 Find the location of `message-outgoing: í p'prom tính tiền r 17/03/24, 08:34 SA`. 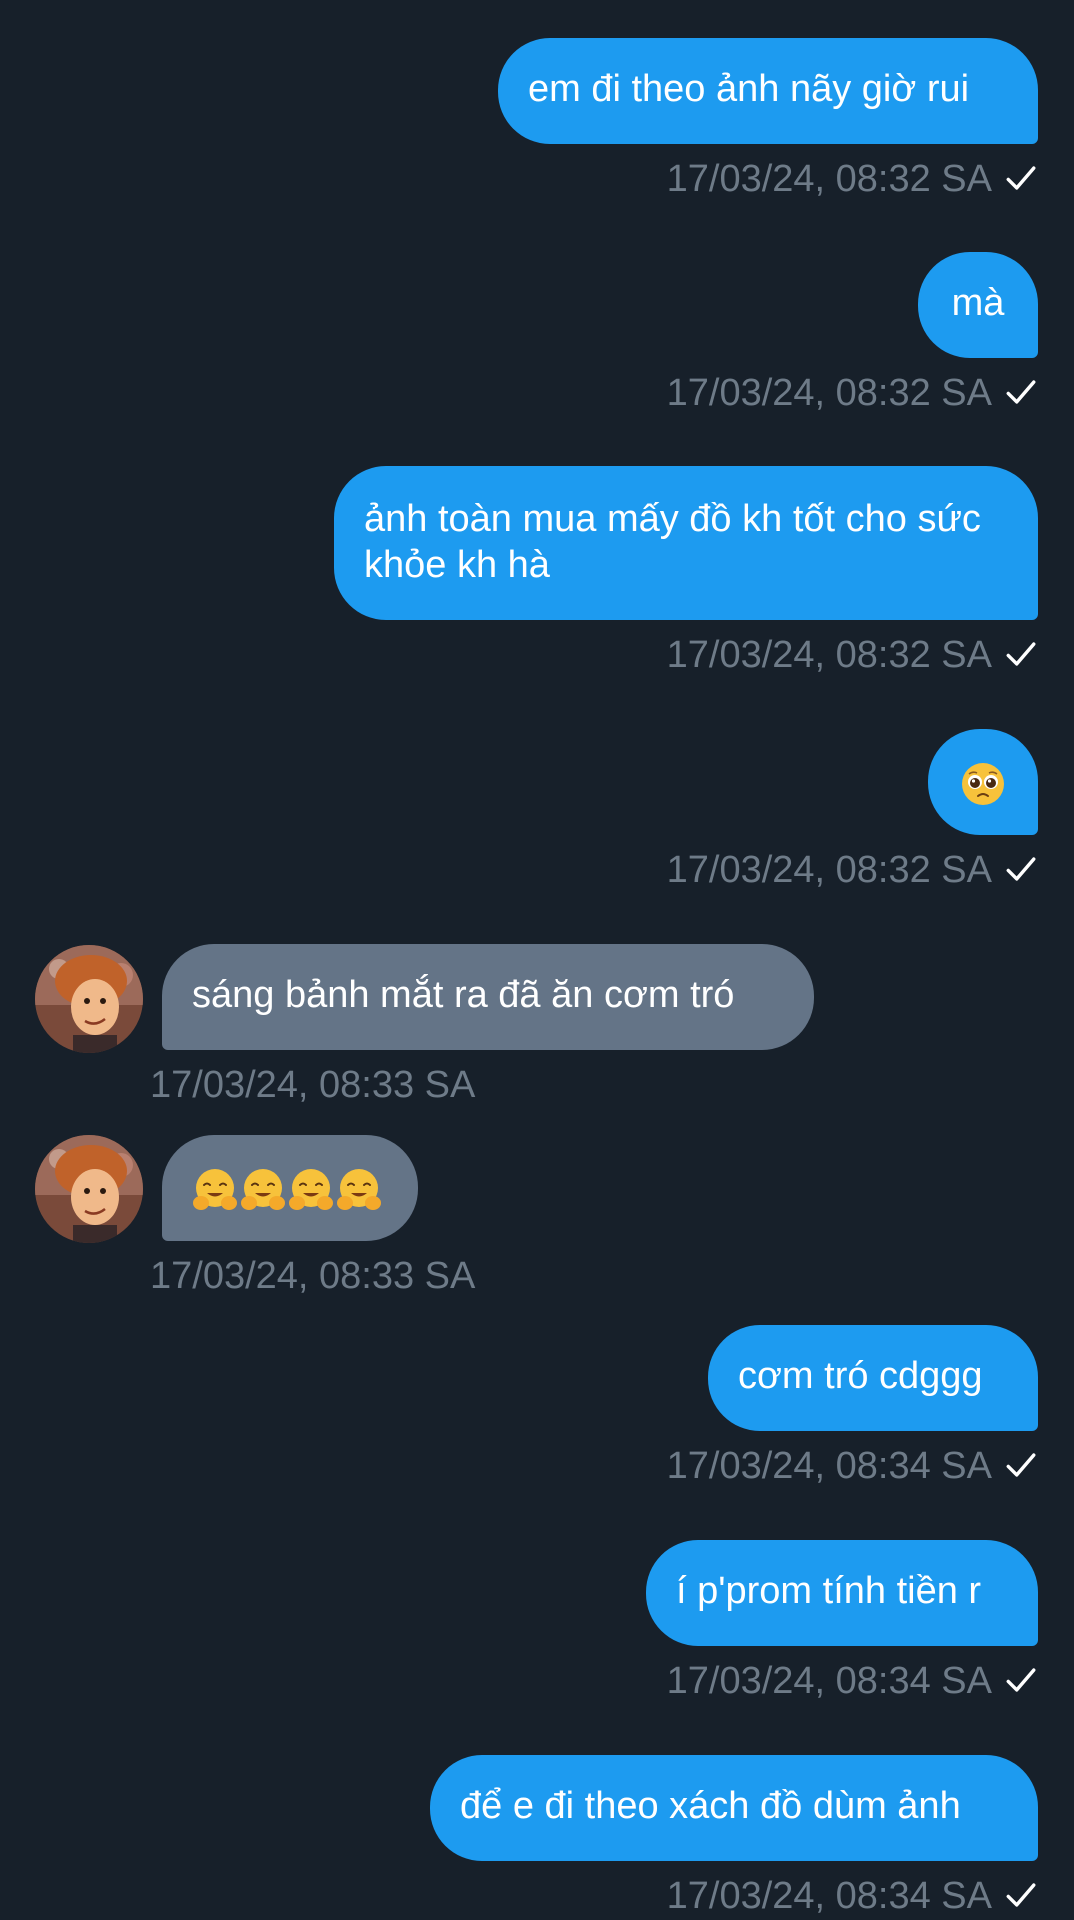

message-outgoing: í p'prom tính tiền r 17/03/24, 08:34 SA is located at coordinates (842, 1621).